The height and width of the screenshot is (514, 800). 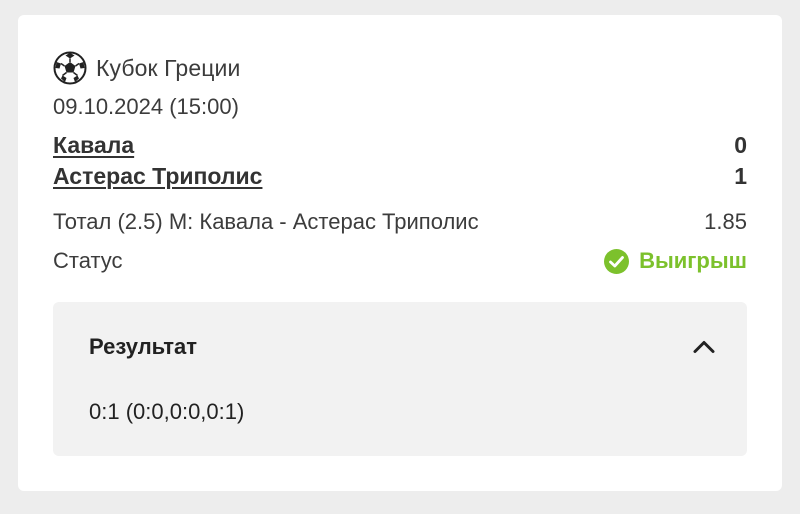 What do you see at coordinates (740, 176) in the screenshot?
I see `away-team-score: 1` at bounding box center [740, 176].